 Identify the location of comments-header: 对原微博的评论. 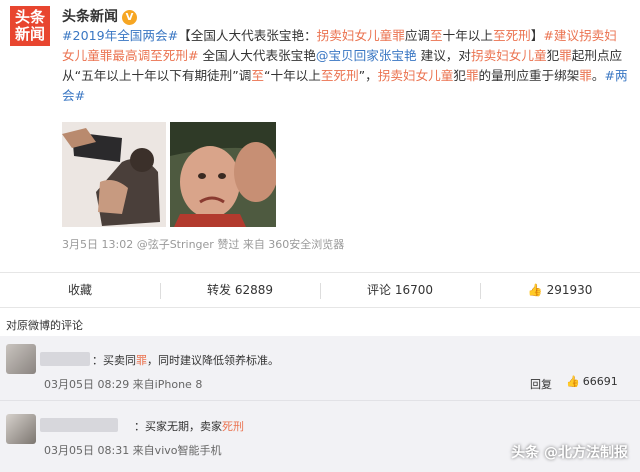
(44, 325).